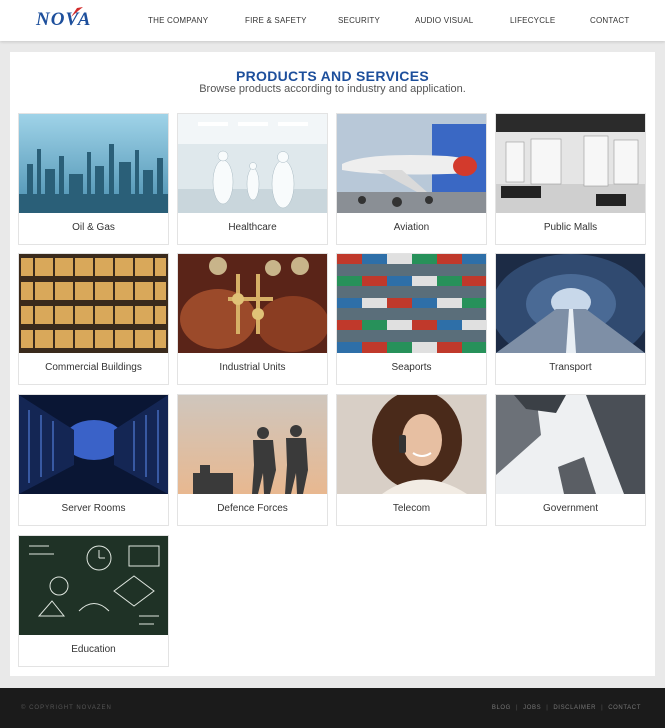 The image size is (665, 728). I want to click on category-card-seaports: Seaports, so click(411, 319).